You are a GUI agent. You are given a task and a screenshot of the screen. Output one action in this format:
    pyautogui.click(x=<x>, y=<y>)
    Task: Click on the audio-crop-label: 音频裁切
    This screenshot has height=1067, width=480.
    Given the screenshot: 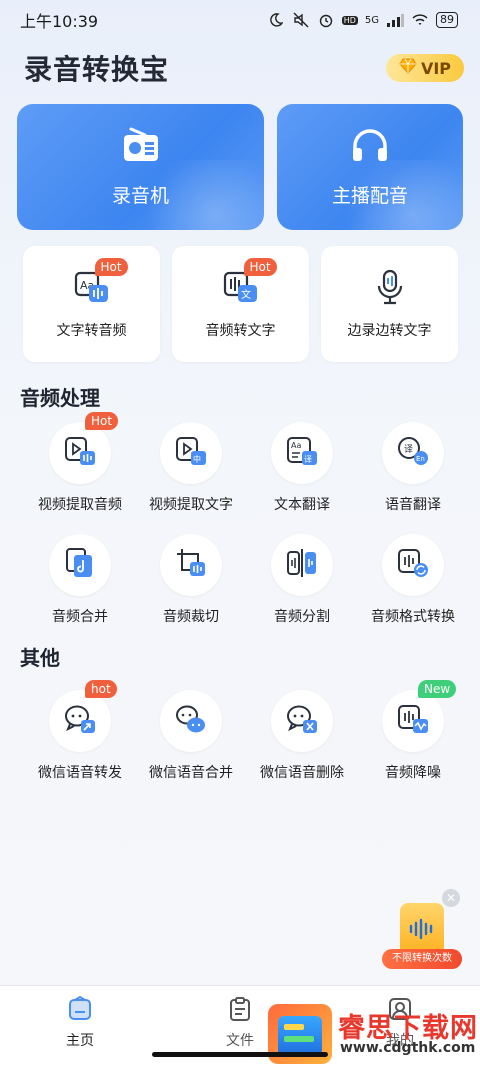 What is the action you would take?
    pyautogui.click(x=191, y=617)
    